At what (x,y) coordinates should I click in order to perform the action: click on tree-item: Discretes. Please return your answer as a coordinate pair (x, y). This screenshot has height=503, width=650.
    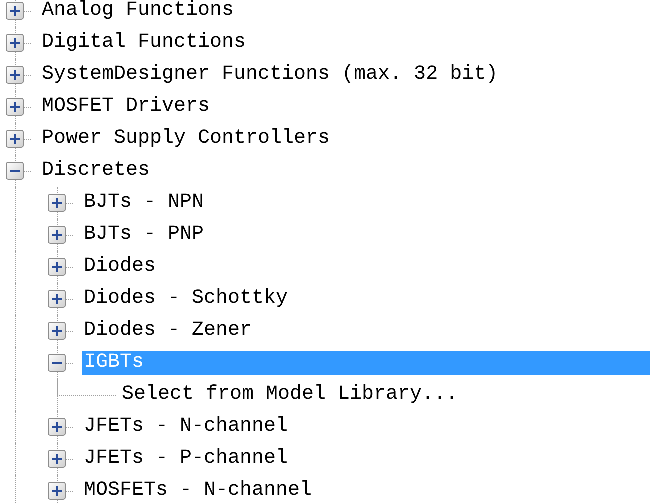
    Looking at the image, I should click on (96, 171).